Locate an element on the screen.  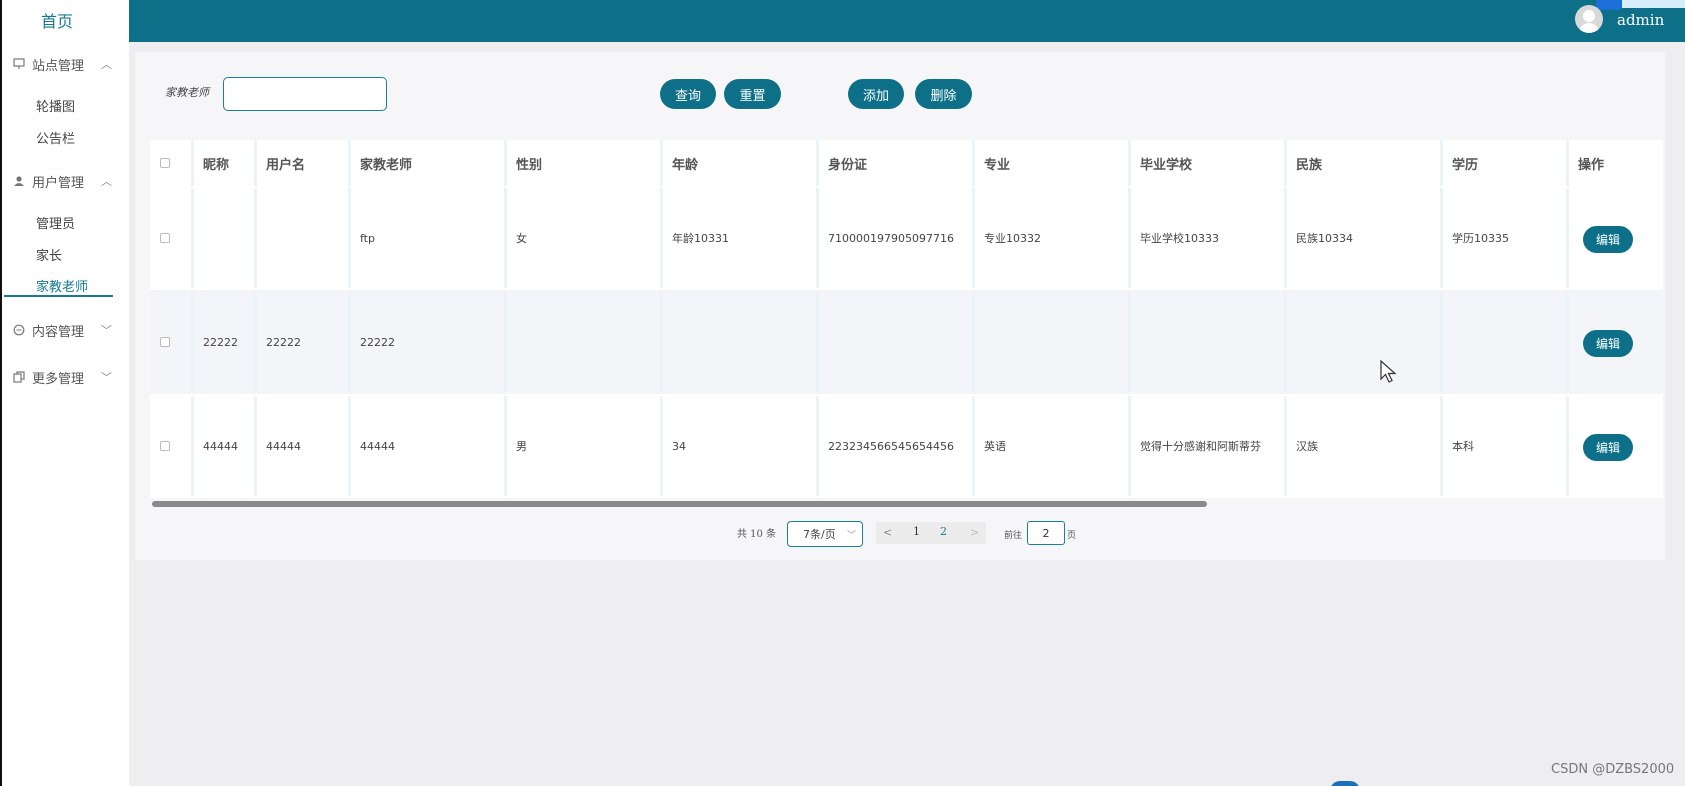
avatar is located at coordinates (1589, 19).